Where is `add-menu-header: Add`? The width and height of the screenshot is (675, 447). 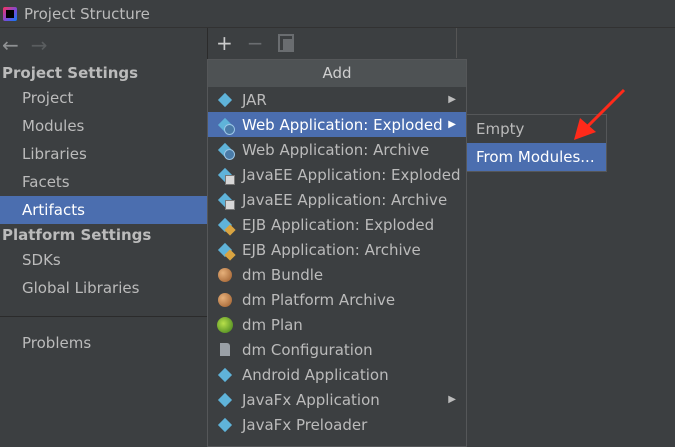 add-menu-header: Add is located at coordinates (337, 73).